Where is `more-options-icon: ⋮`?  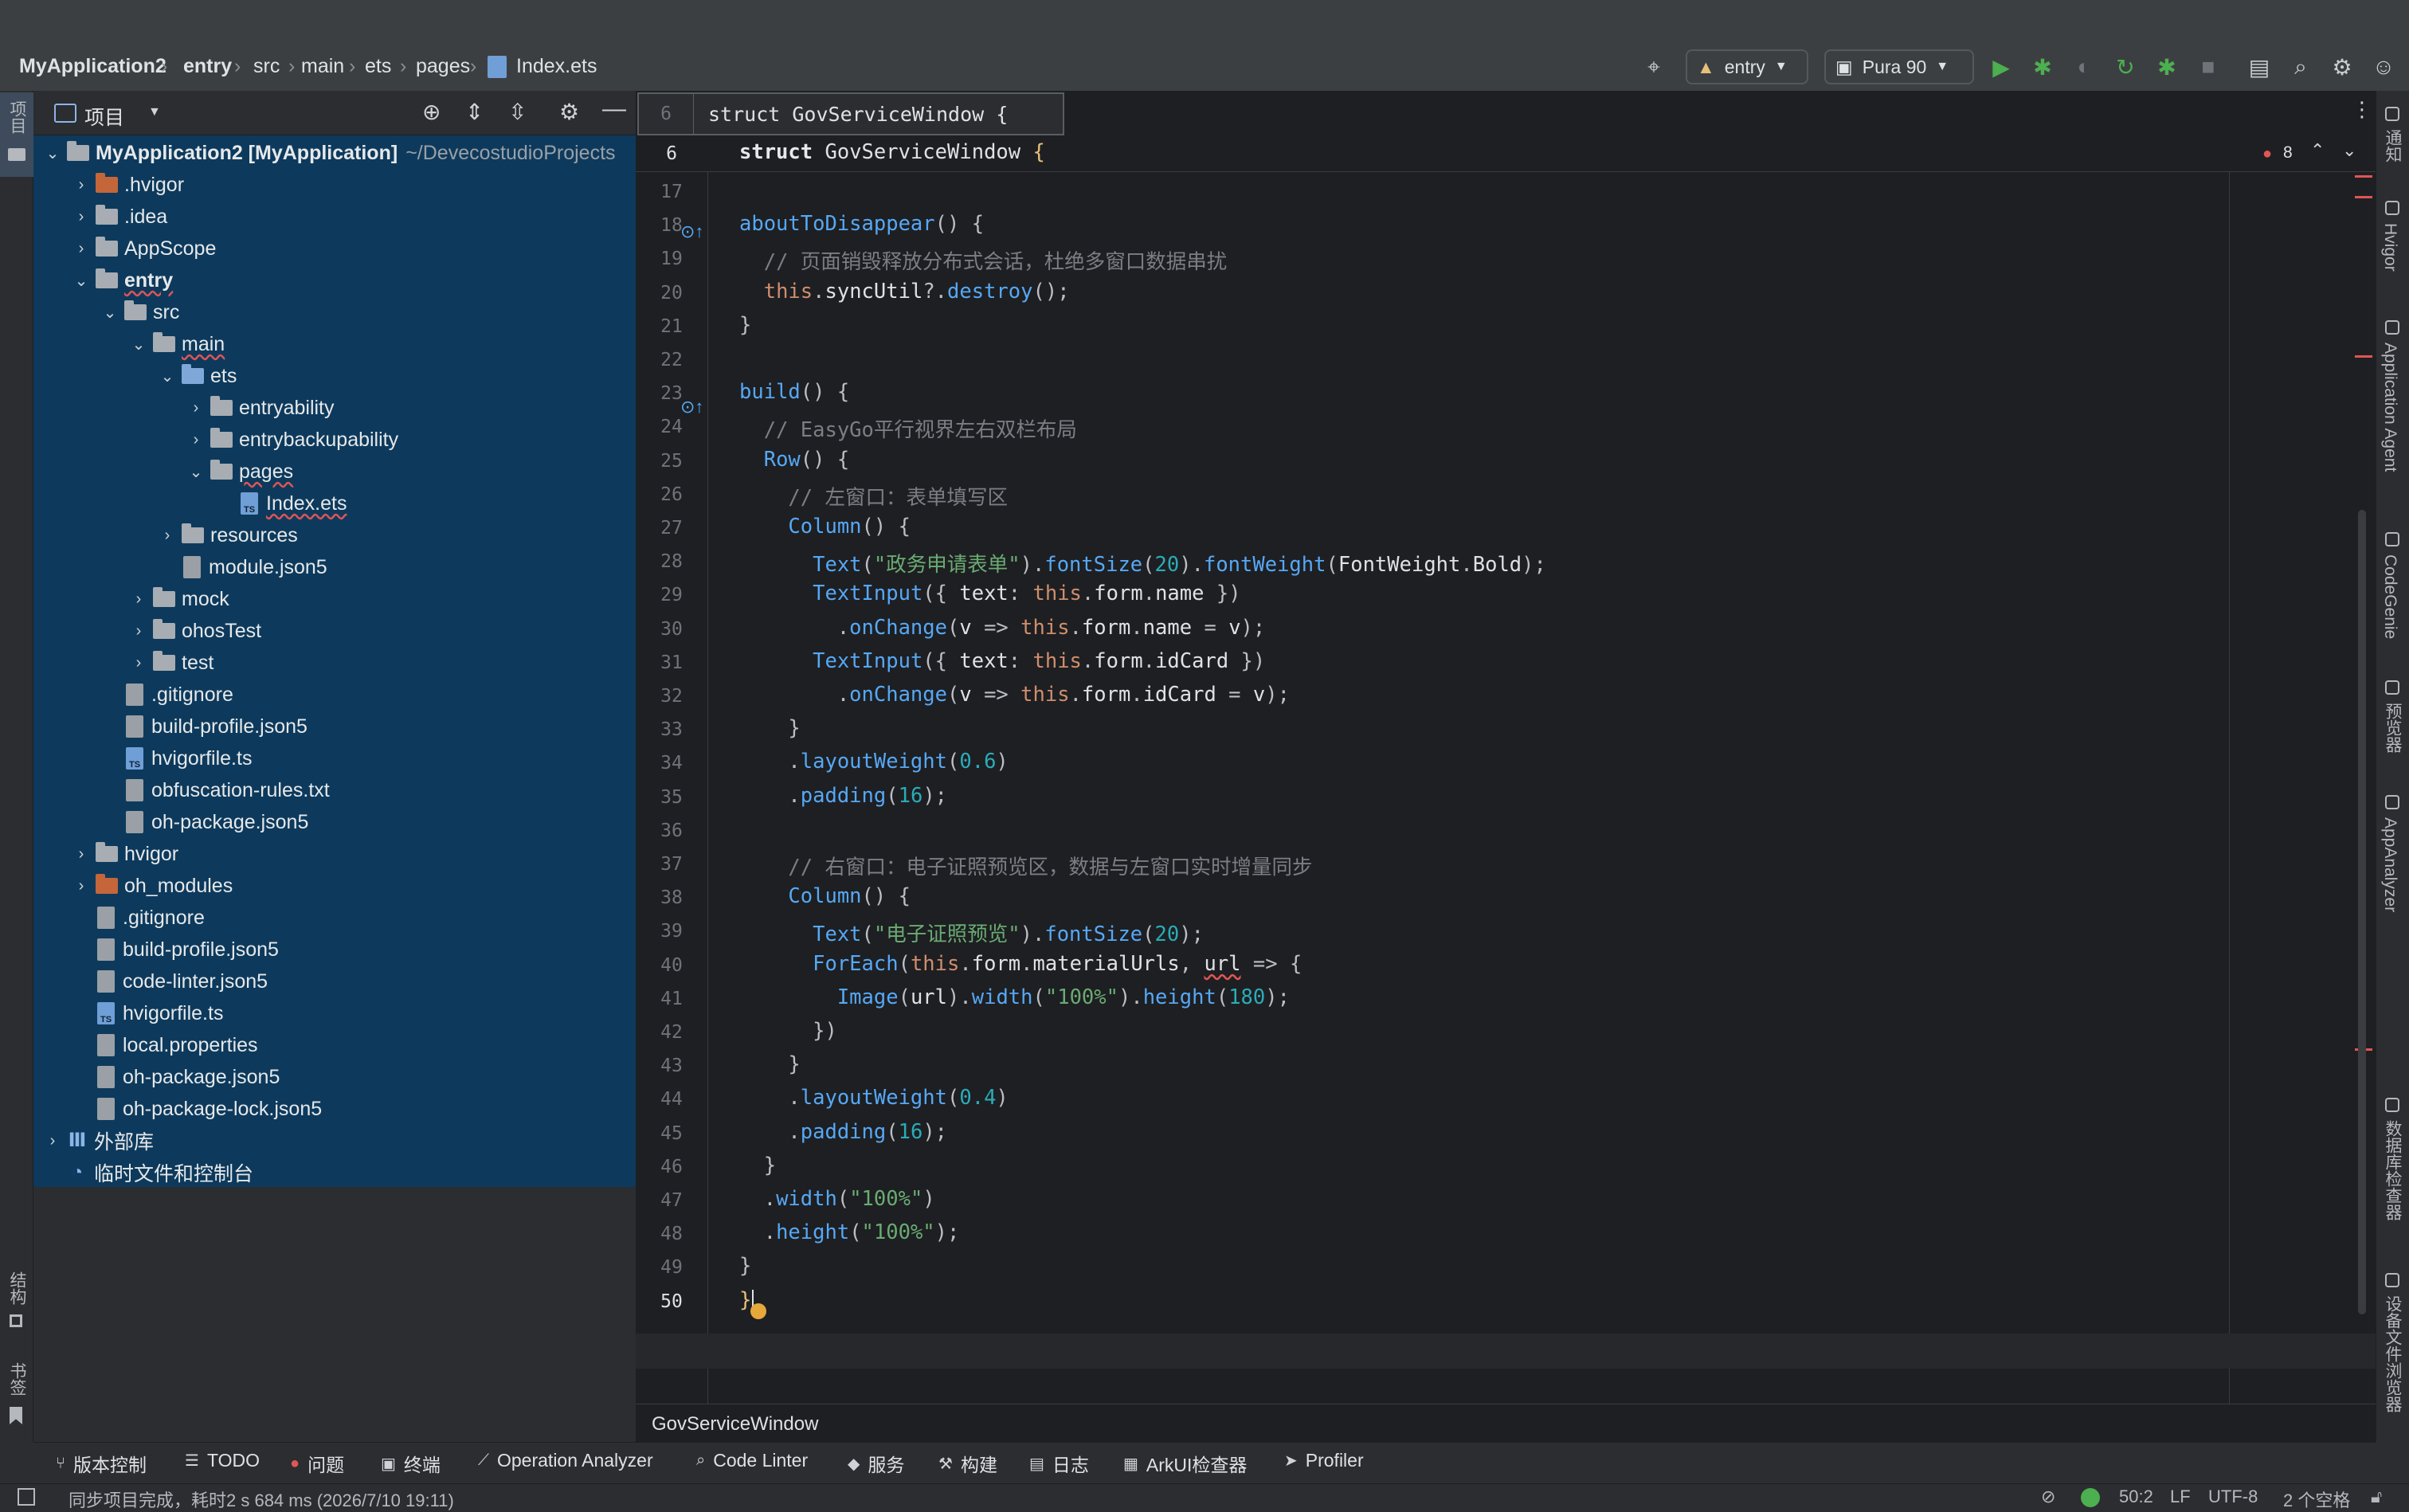 more-options-icon: ⋮ is located at coordinates (2362, 110).